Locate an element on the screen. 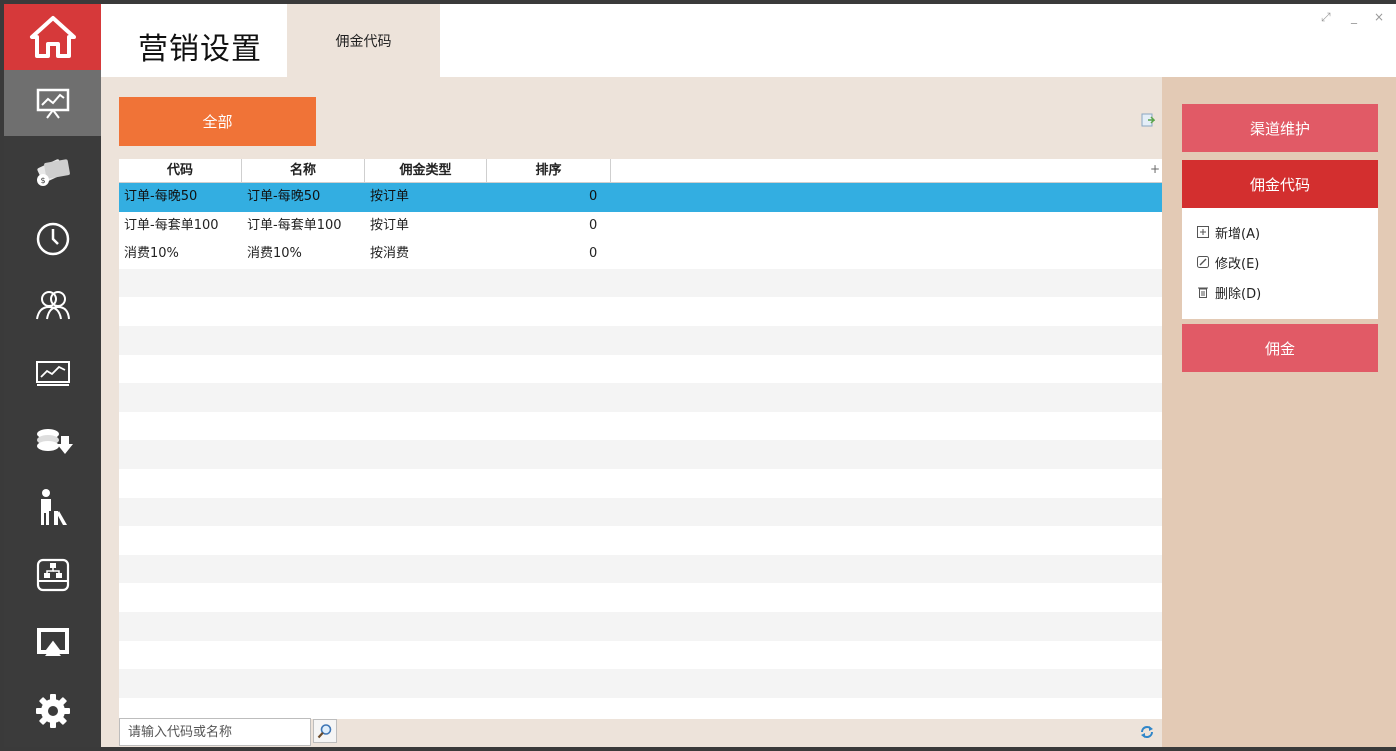  refresh-icon is located at coordinates (1147, 734).